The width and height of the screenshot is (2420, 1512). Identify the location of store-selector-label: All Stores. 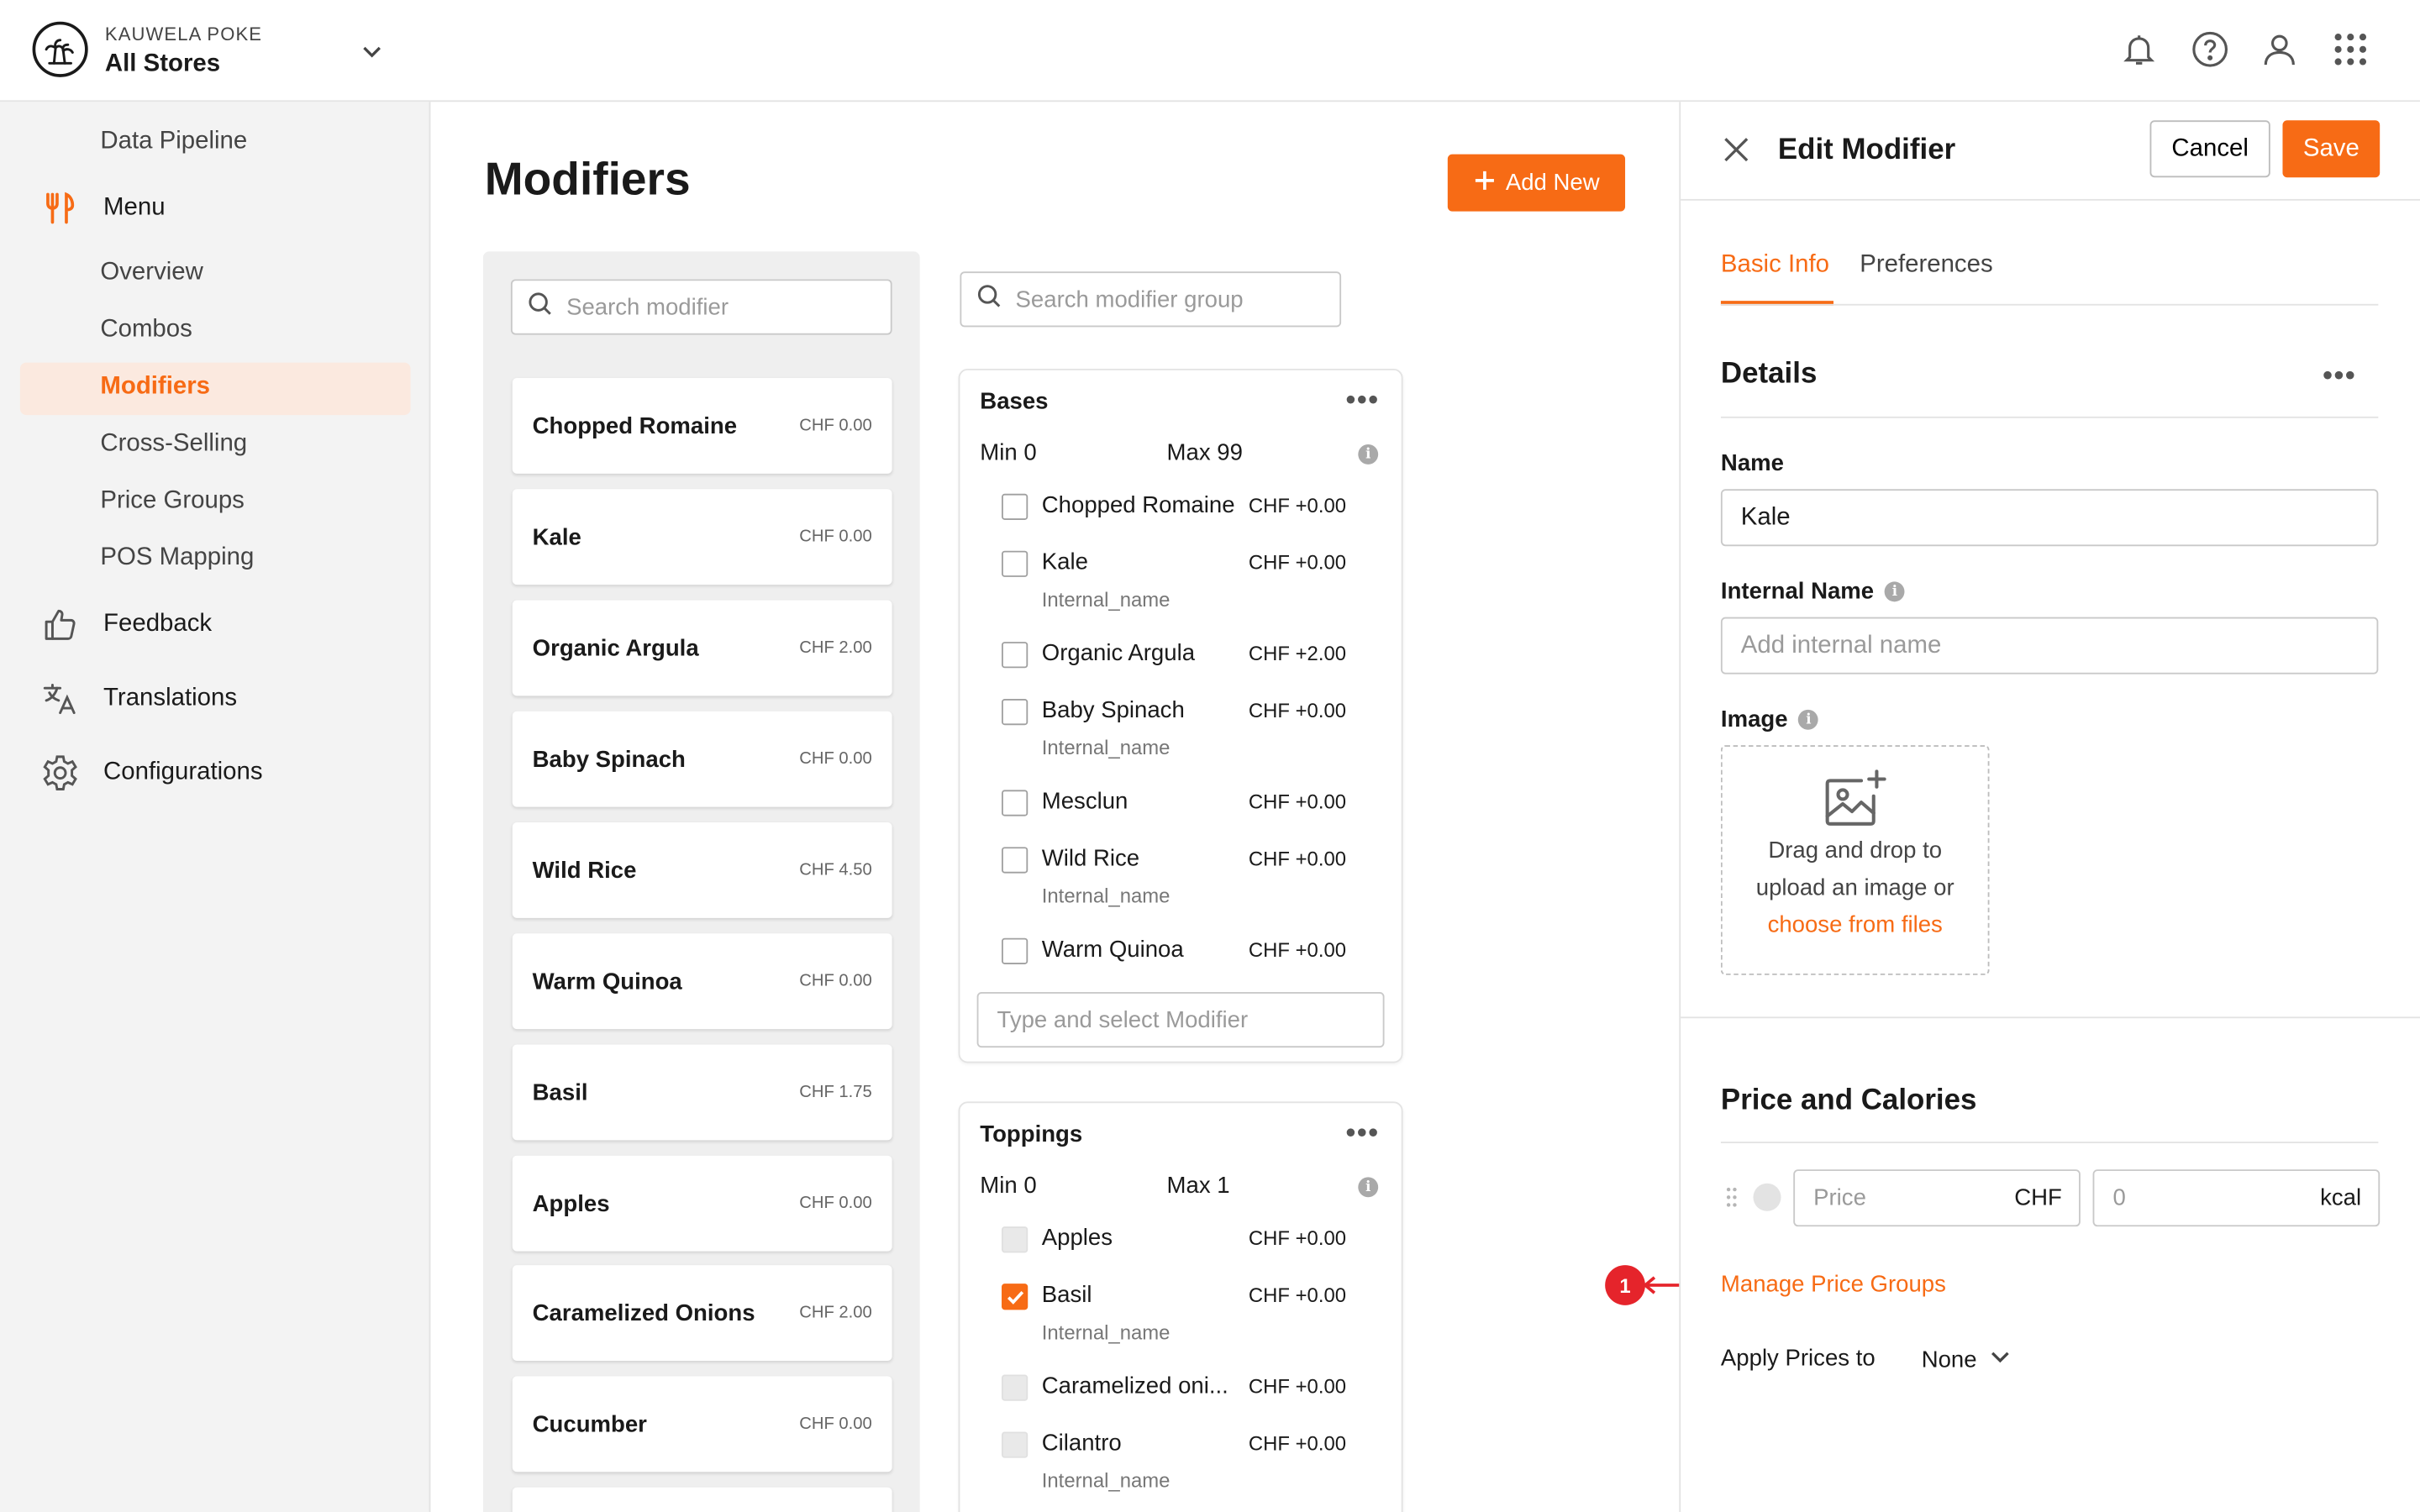
(162, 65).